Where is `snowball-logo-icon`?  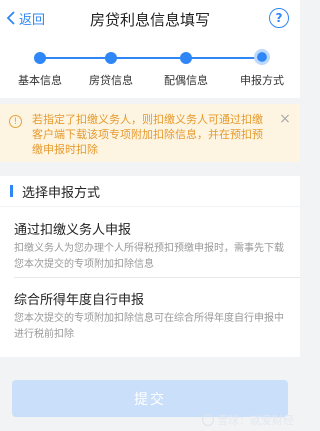 snowball-logo-icon is located at coordinates (208, 420).